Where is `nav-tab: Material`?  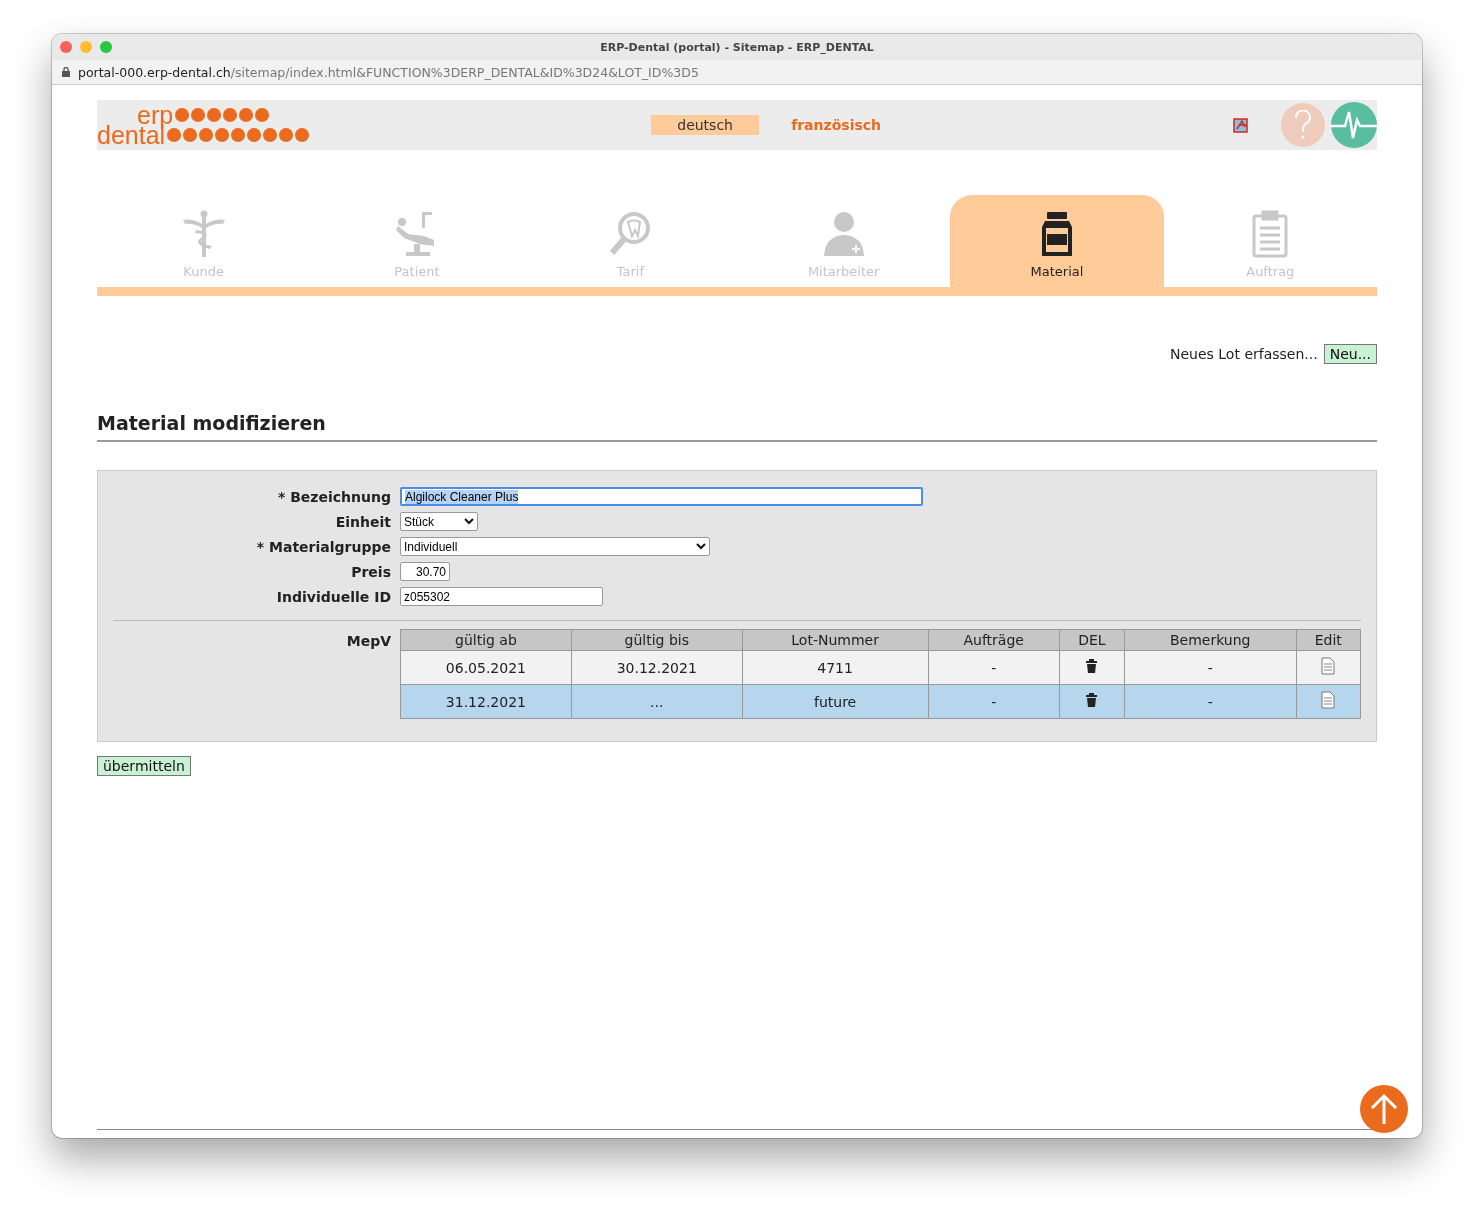
nav-tab: Material is located at coordinates (1057, 241).